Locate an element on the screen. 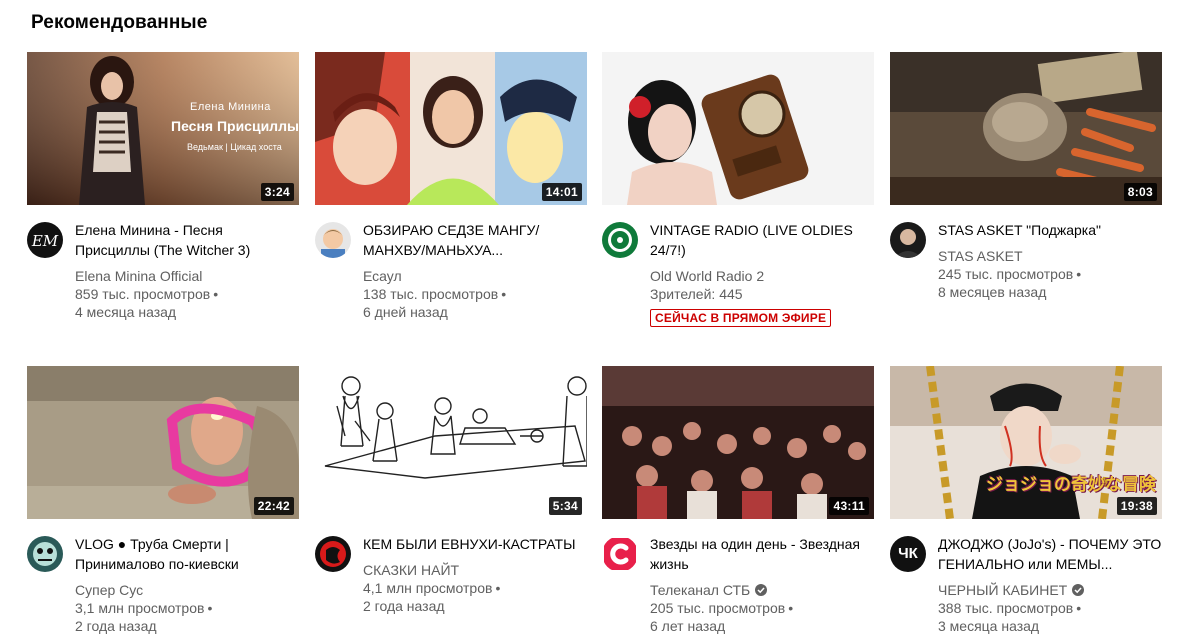  video-title: КЕМ БЫЛИ ЕВНУХИ-КАСТРАТЫ is located at coordinates (475, 544).